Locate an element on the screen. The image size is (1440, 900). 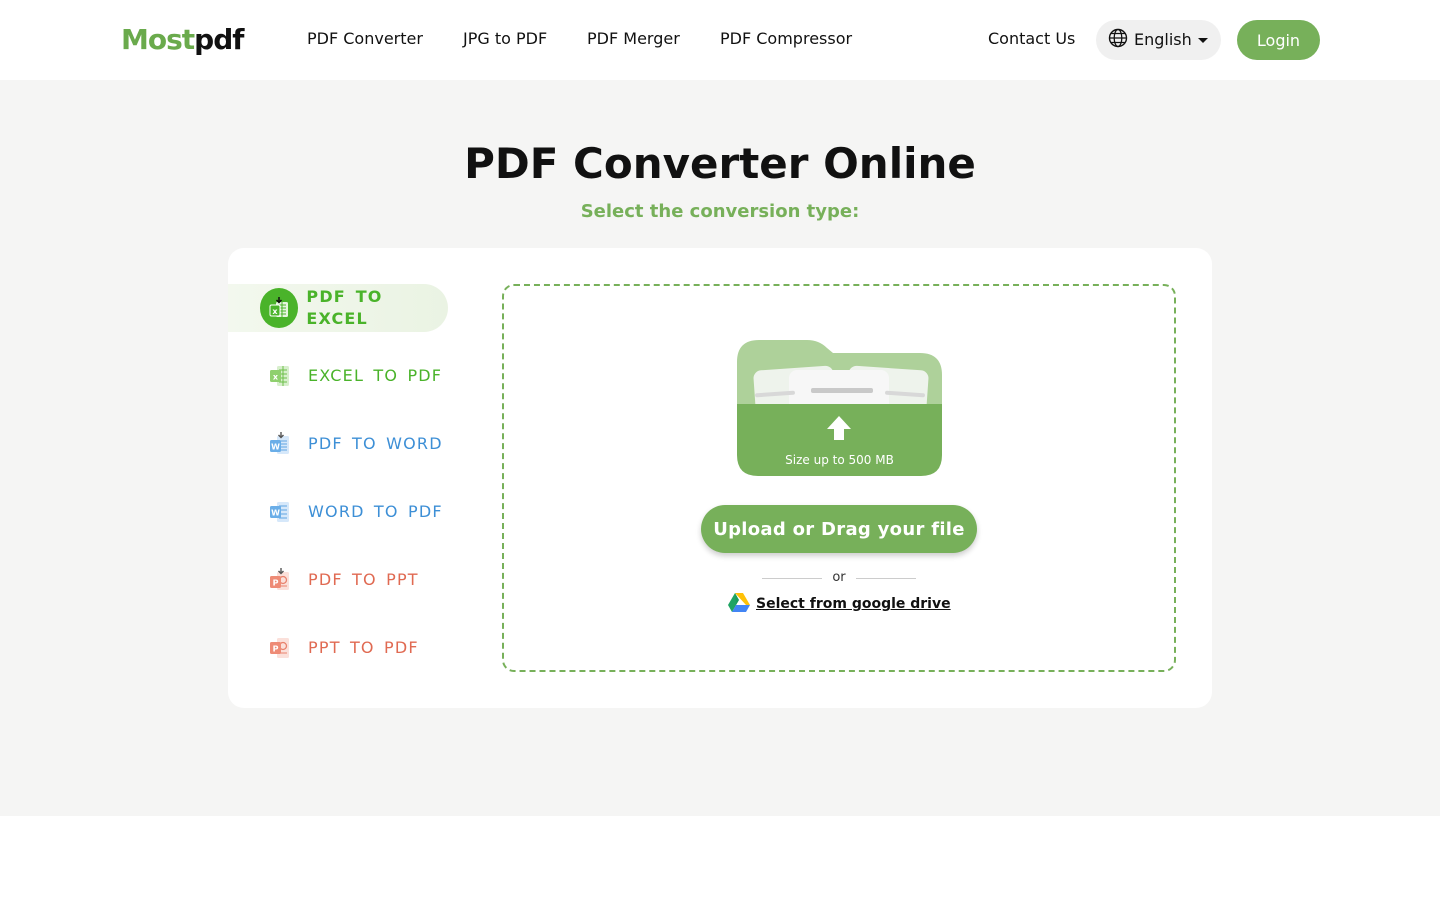
conversion-label: PDF TO PPT is located at coordinates (363, 579).